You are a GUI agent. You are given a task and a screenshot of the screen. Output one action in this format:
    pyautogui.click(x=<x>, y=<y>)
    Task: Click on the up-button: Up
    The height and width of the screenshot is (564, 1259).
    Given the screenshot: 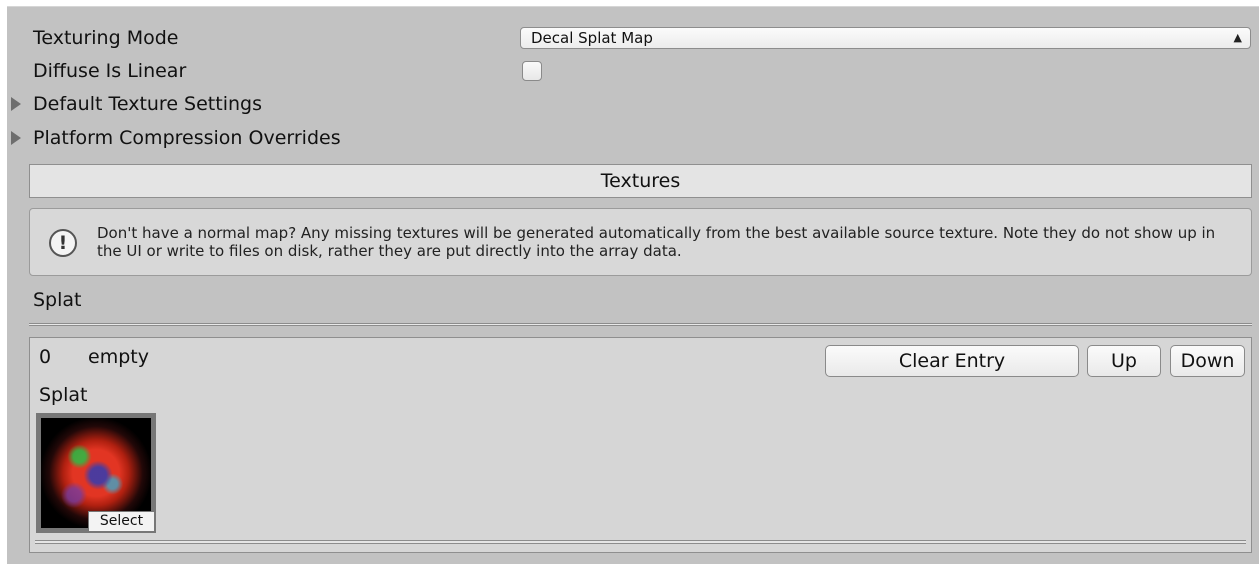 What is the action you would take?
    pyautogui.click(x=1124, y=361)
    